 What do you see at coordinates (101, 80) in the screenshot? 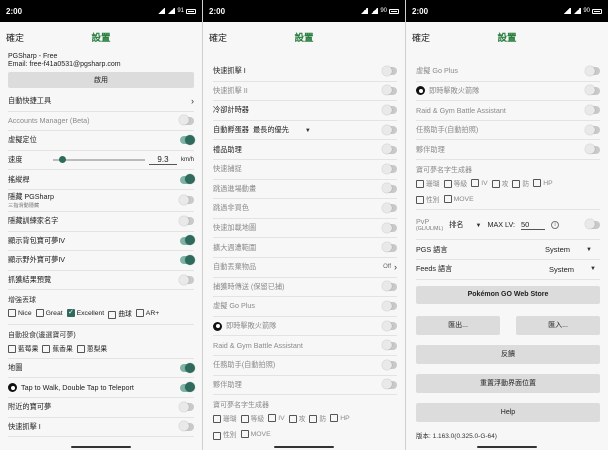
I see `enable-button: 啟用` at bounding box center [101, 80].